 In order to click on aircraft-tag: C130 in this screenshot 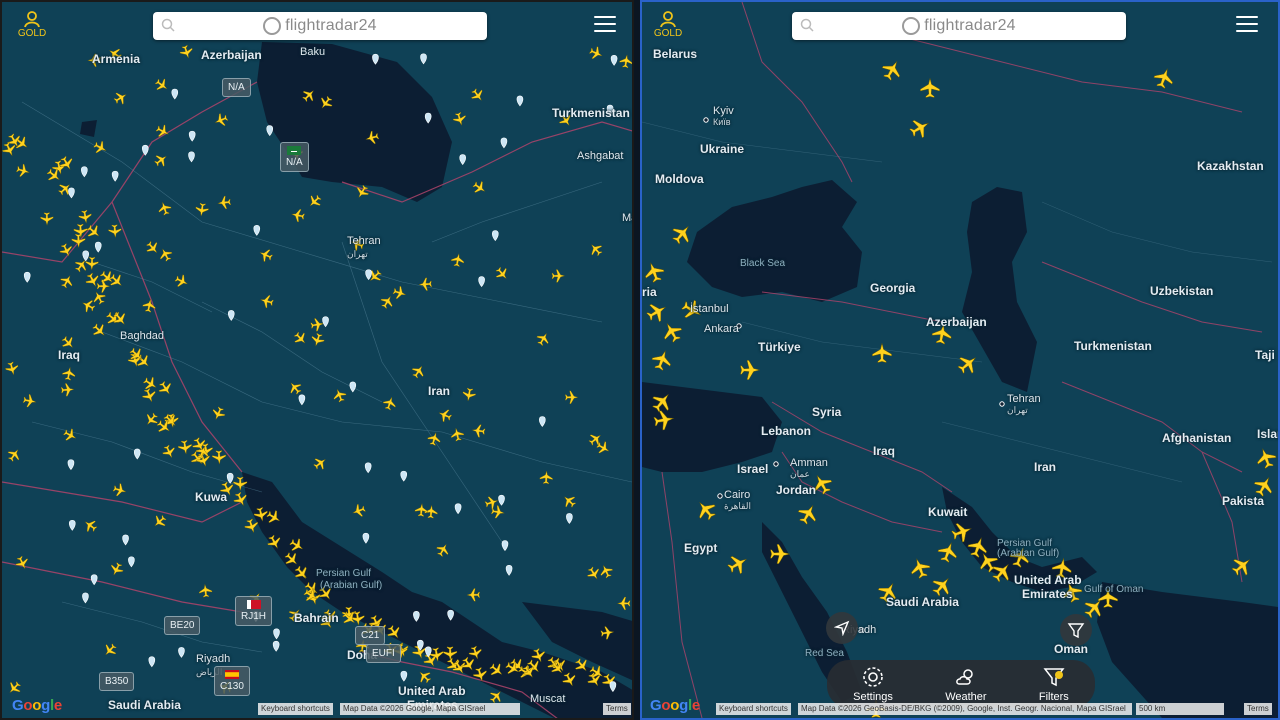, I will do `click(232, 681)`.